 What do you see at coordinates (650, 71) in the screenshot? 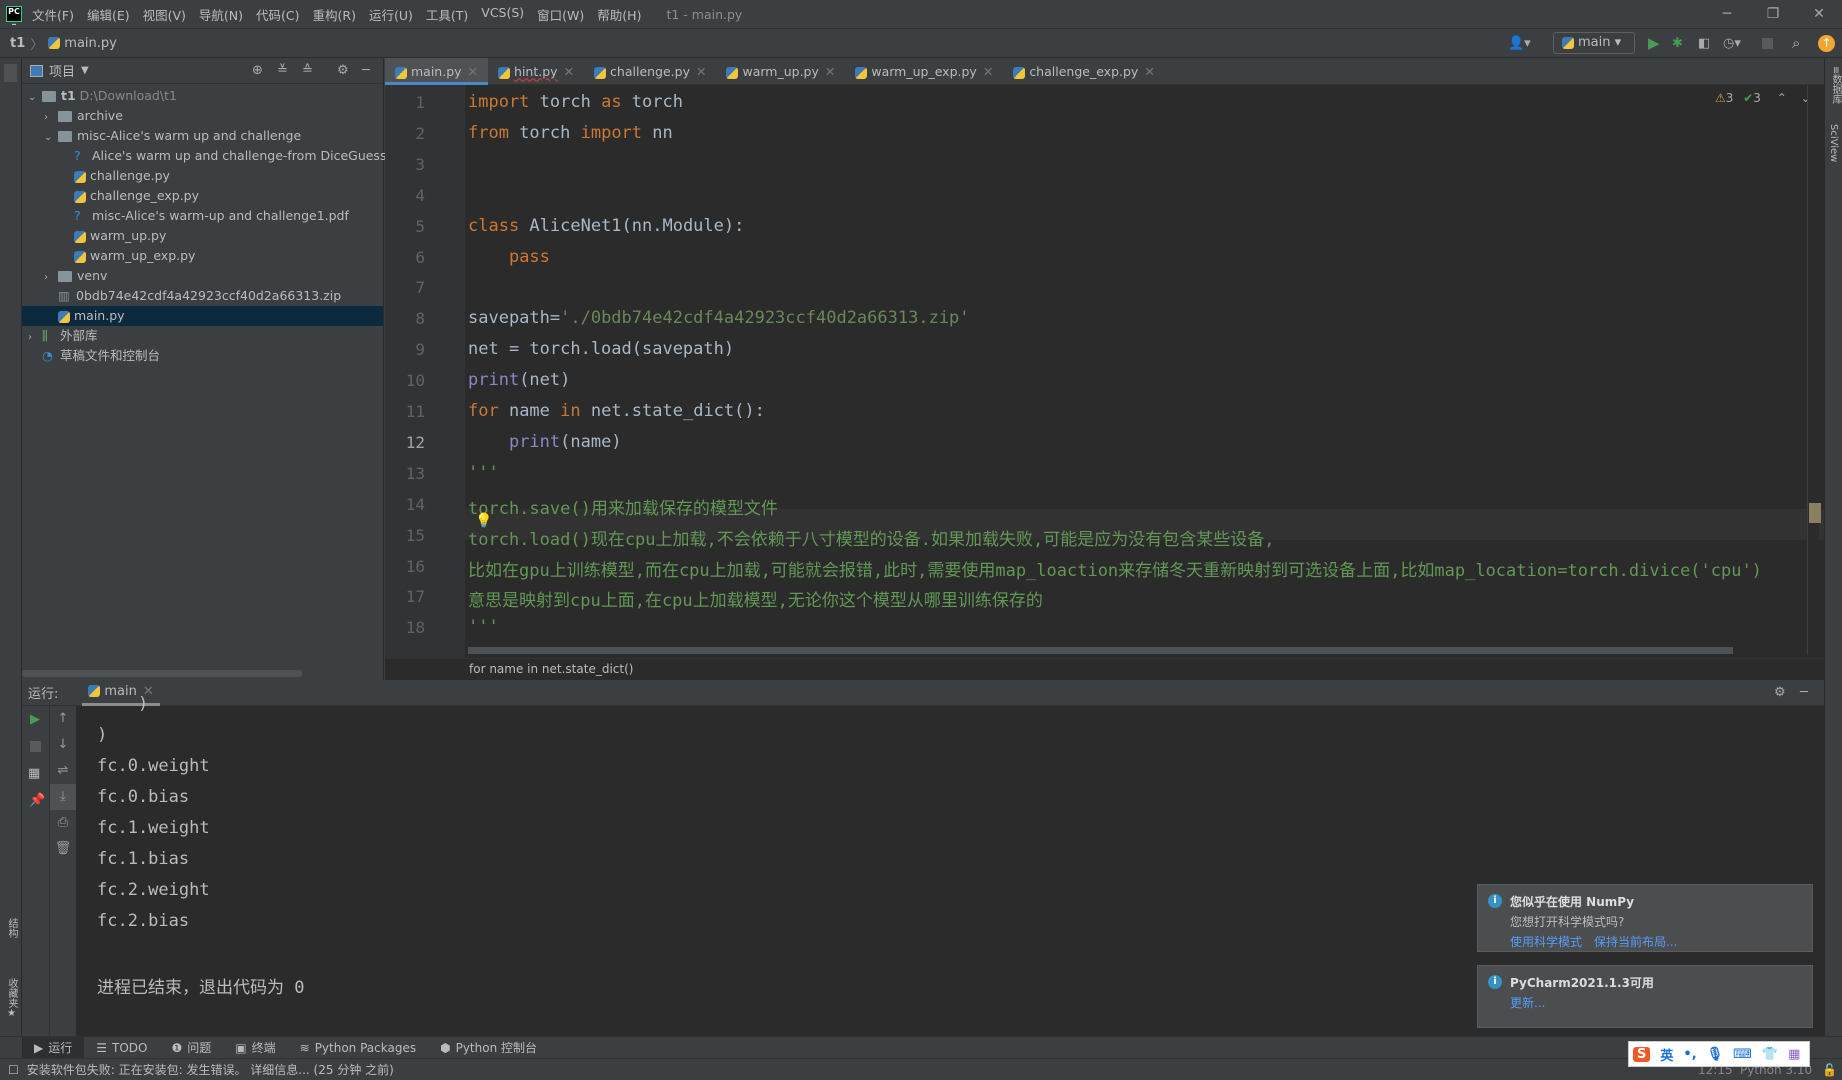
I see `editor-tab: challenge.py ✕` at bounding box center [650, 71].